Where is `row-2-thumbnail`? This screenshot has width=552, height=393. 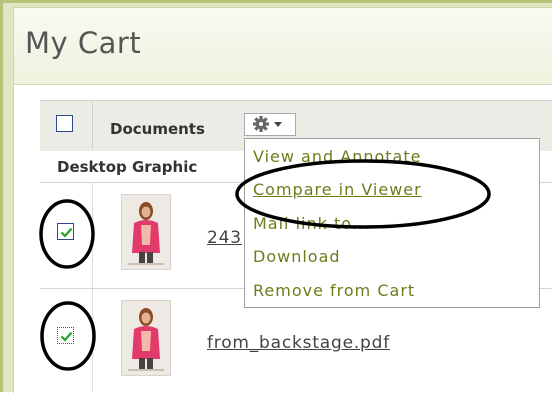
row-2-thumbnail is located at coordinates (146, 338).